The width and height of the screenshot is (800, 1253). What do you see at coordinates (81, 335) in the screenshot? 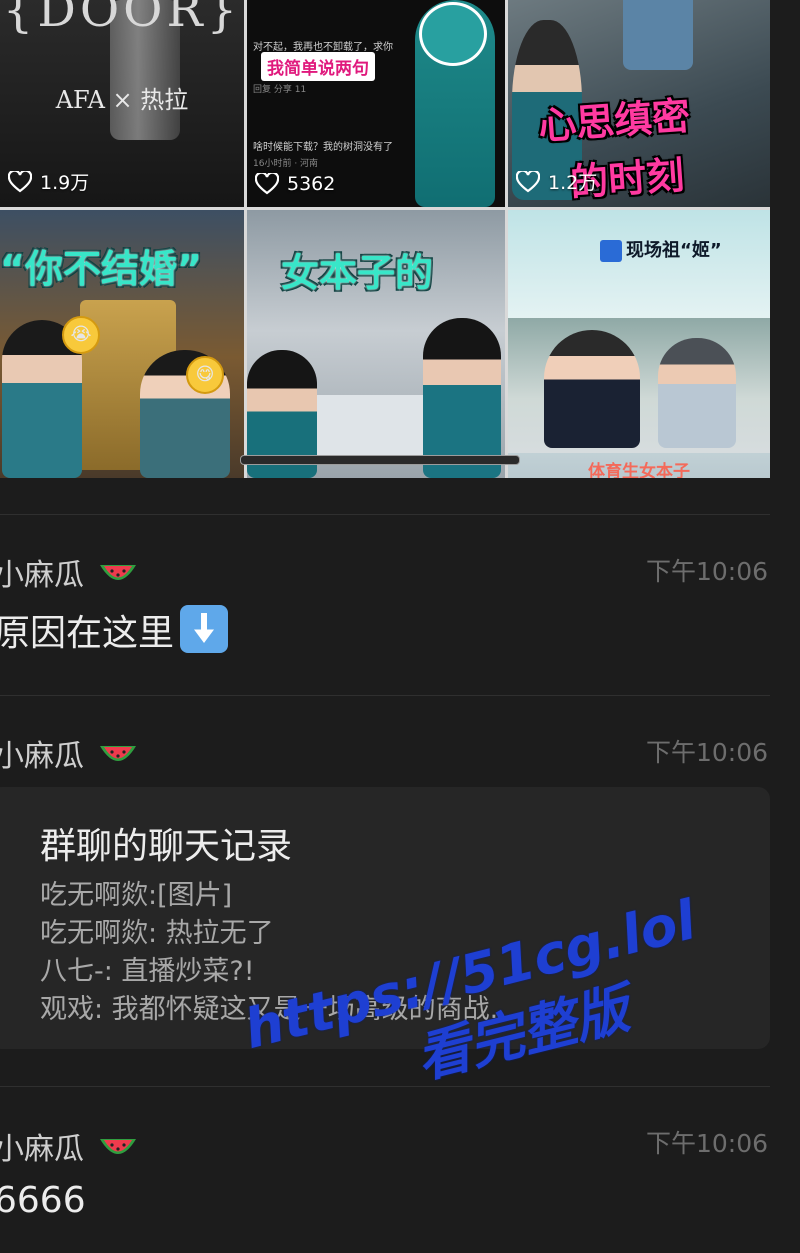
I see `crying-emoji-icon: 😭` at bounding box center [81, 335].